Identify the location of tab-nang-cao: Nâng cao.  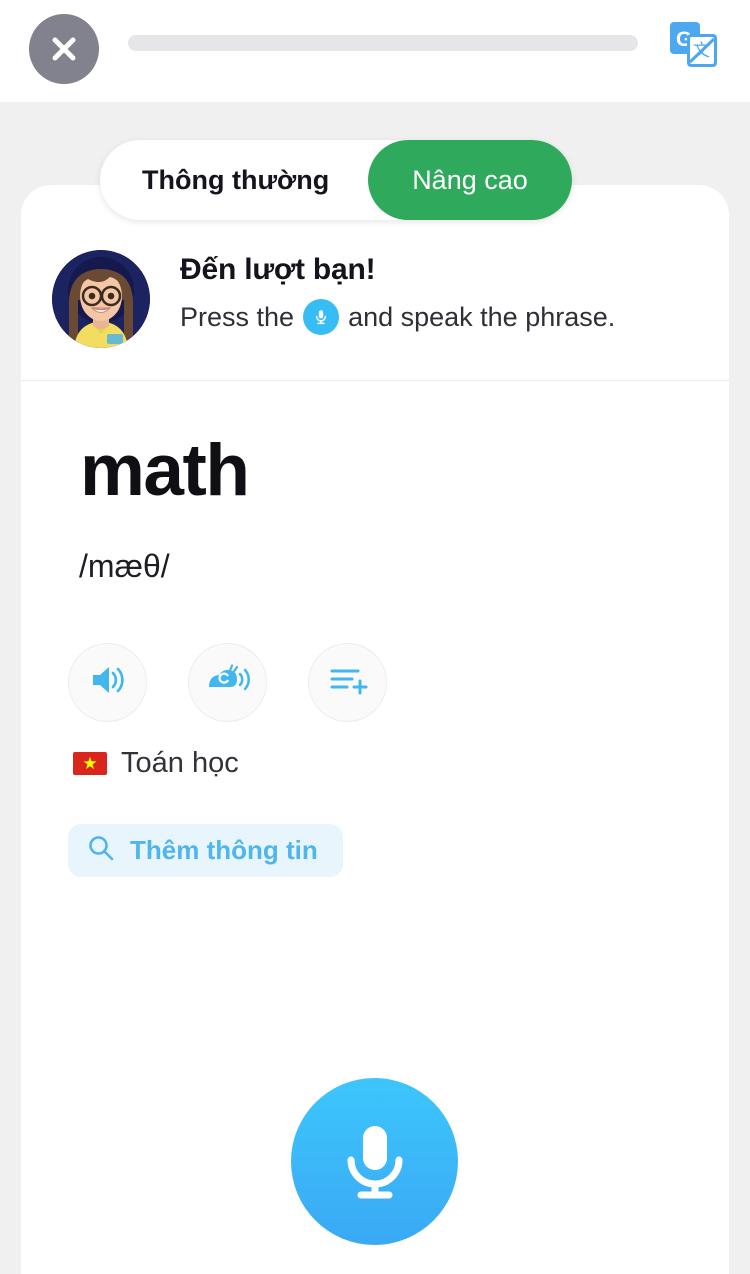
(470, 180).